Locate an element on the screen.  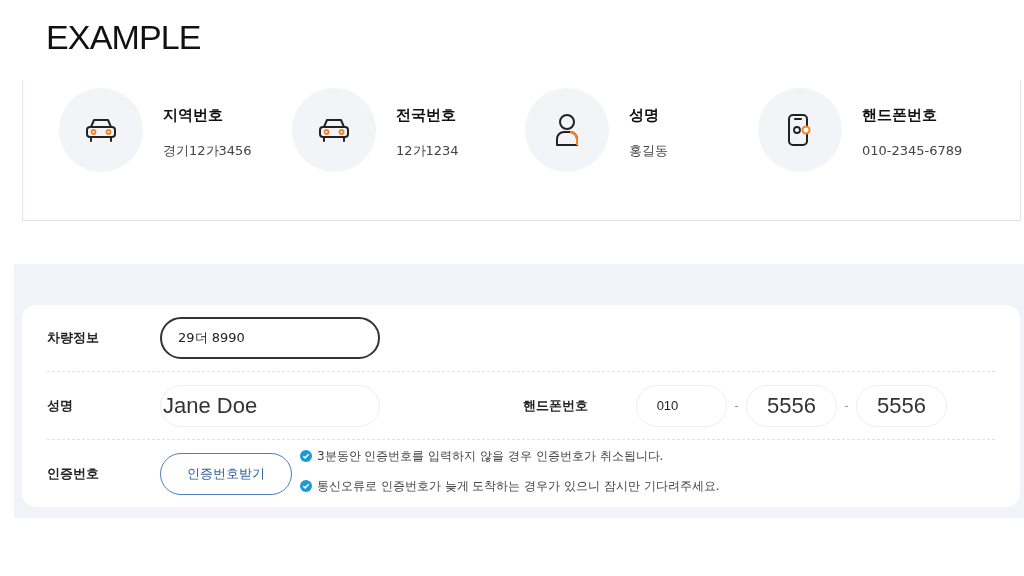
field-label: 인증번호 is located at coordinates (73, 473).